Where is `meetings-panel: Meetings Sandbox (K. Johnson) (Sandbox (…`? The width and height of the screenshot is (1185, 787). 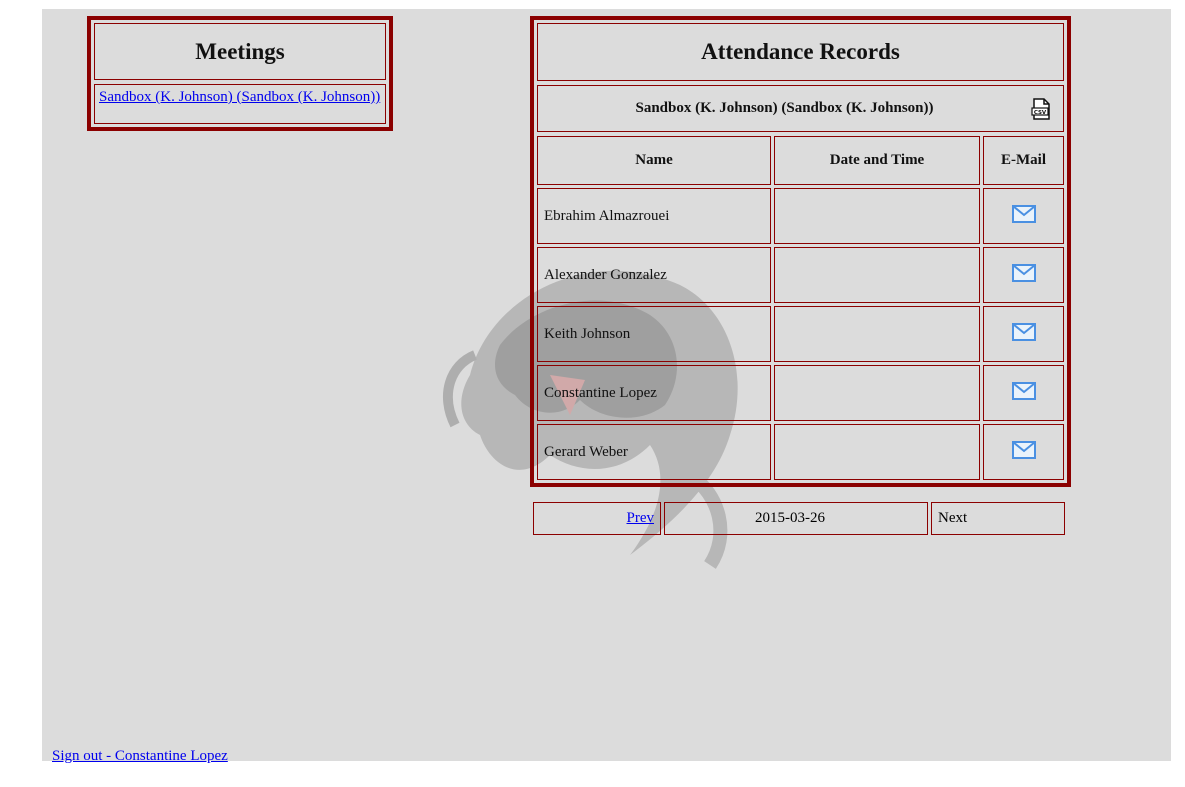
meetings-panel: Meetings Sandbox (K. Johnson) (Sandbox (… is located at coordinates (240, 73).